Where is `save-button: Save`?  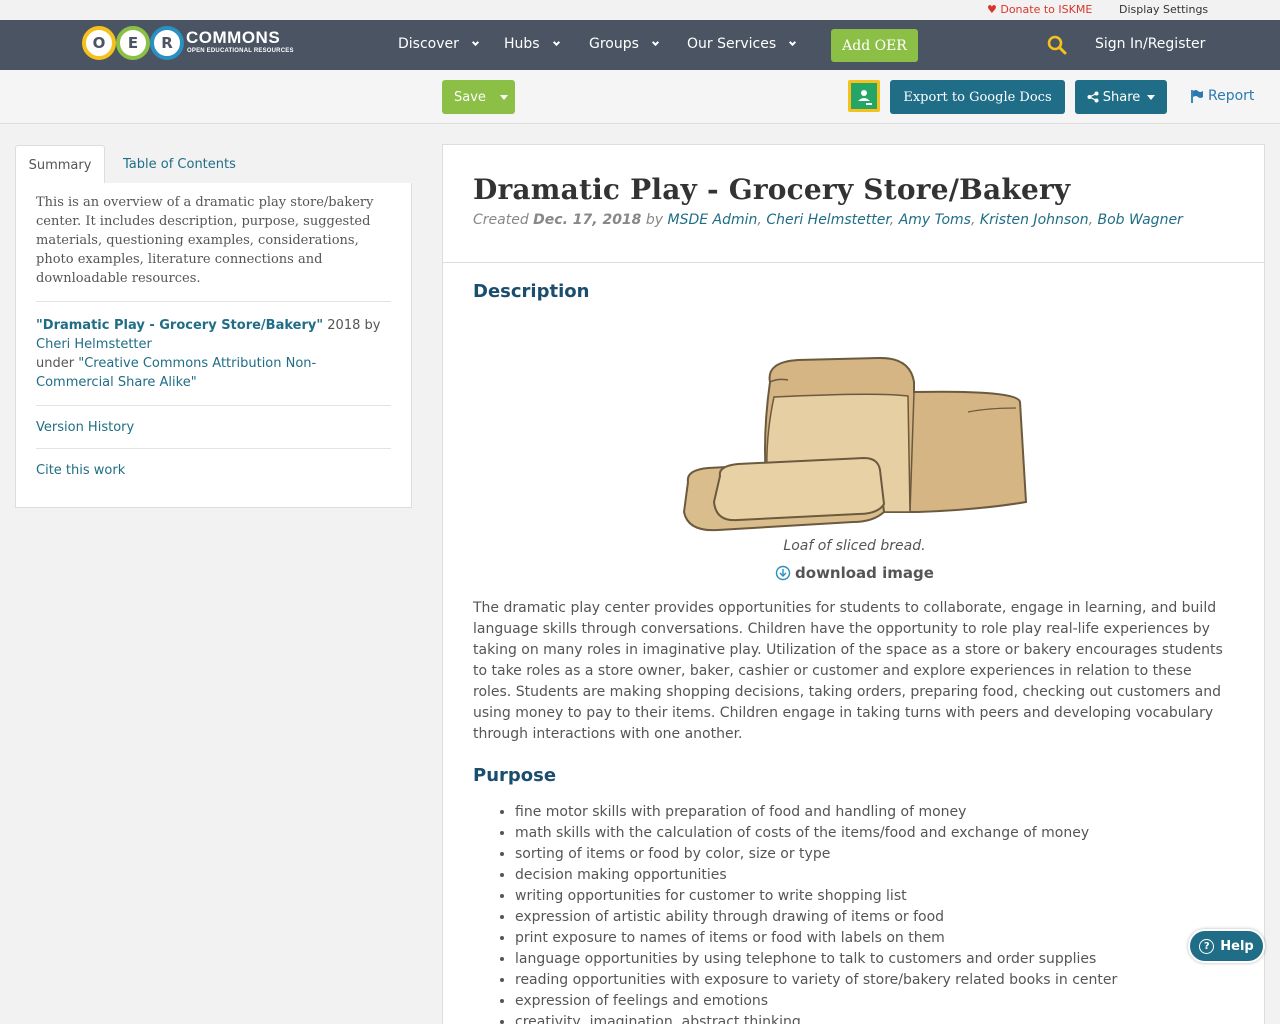 save-button: Save is located at coordinates (478, 97).